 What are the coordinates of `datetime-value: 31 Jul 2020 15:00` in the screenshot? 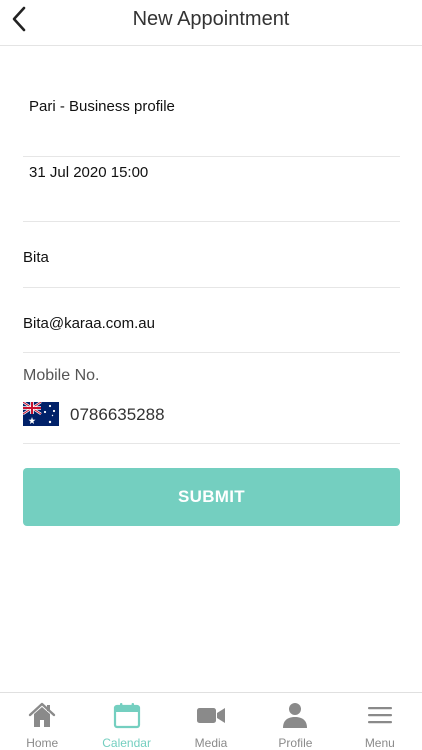 It's located at (89, 172).